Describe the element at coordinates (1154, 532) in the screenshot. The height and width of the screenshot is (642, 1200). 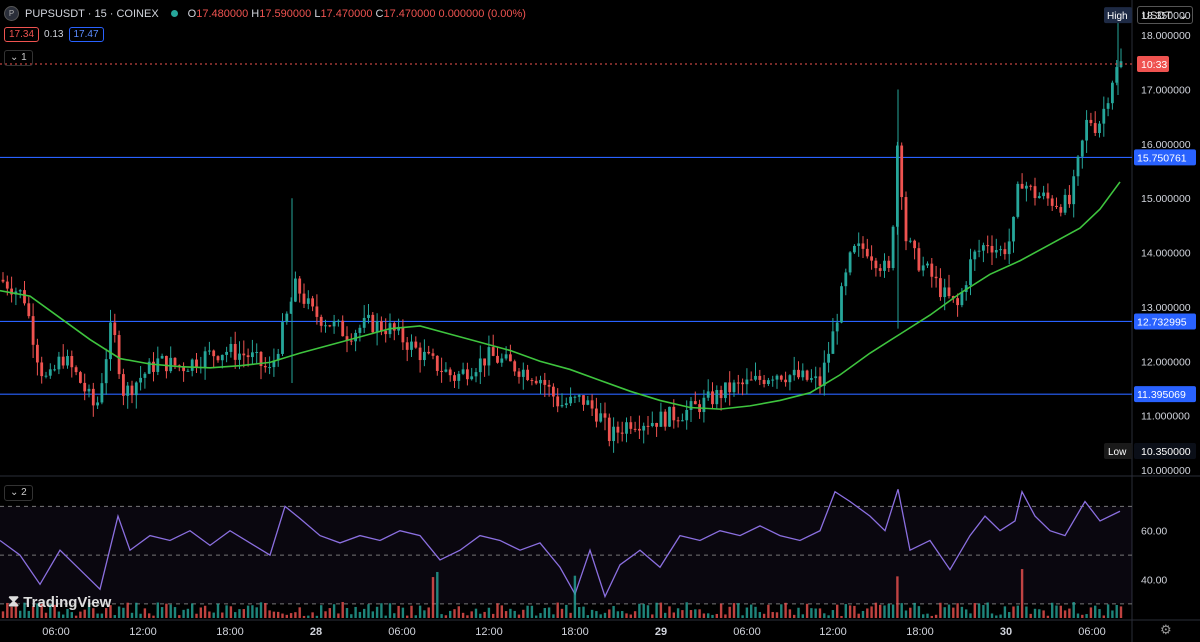
I see `rsi-tick: 60.00` at that location.